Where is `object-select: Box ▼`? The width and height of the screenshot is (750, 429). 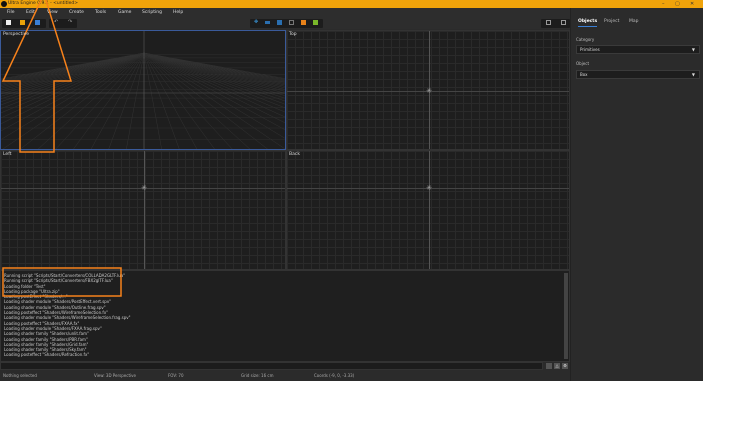
object-select: Box ▼ is located at coordinates (638, 74).